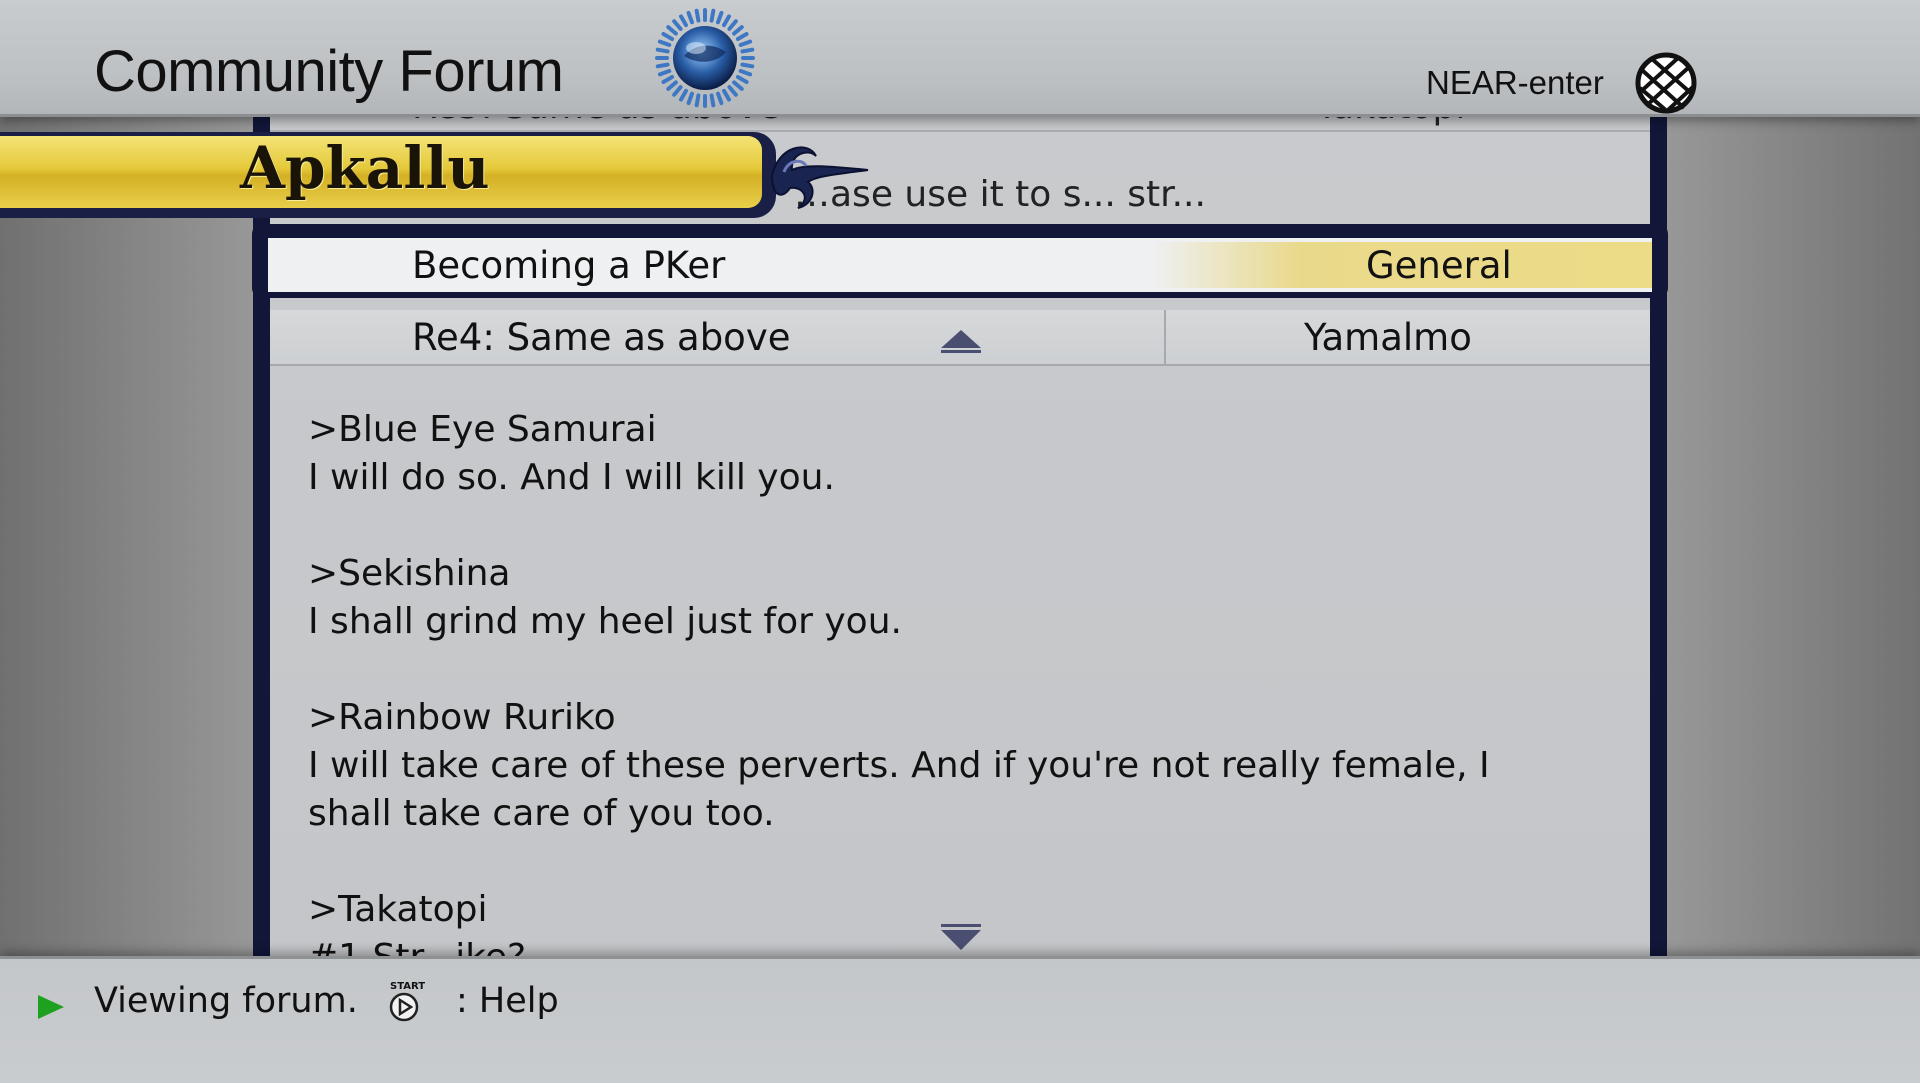 The width and height of the screenshot is (1920, 1083). Describe the element at coordinates (407, 986) in the screenshot. I see `svg-text: START` at that location.